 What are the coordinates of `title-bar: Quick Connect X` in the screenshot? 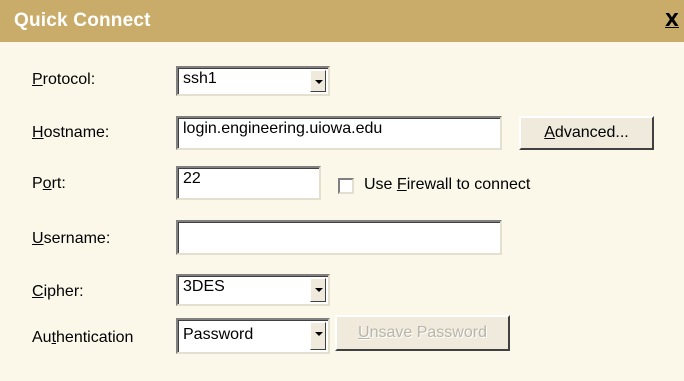 It's located at (342, 21).